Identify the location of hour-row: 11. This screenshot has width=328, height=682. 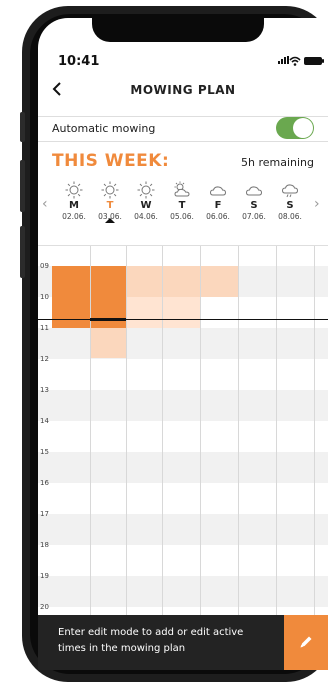
(183, 341).